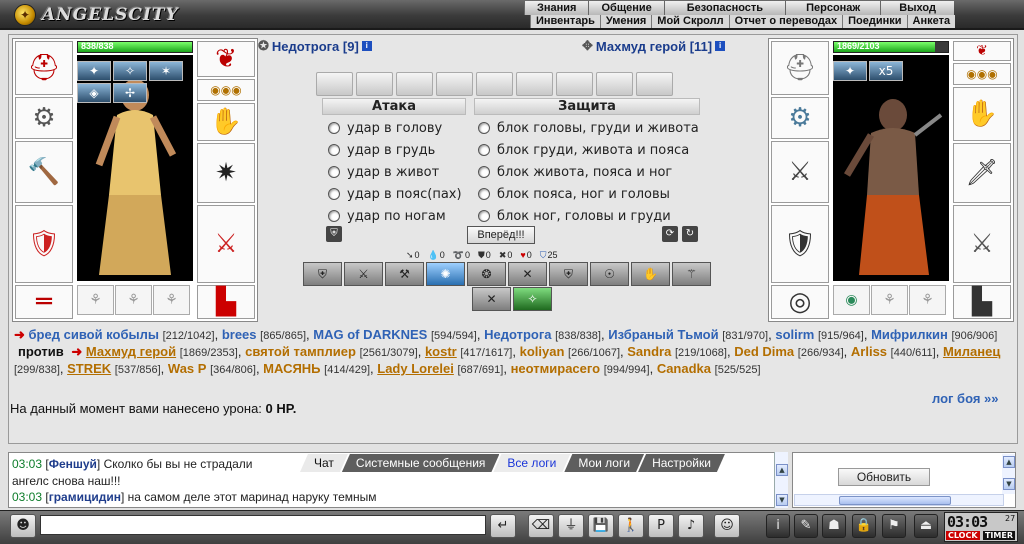 Image resolution: width=1024 pixels, height=544 pixels. What do you see at coordinates (44, 172) in the screenshot?
I see `weapon-slot: 🔨` at bounding box center [44, 172].